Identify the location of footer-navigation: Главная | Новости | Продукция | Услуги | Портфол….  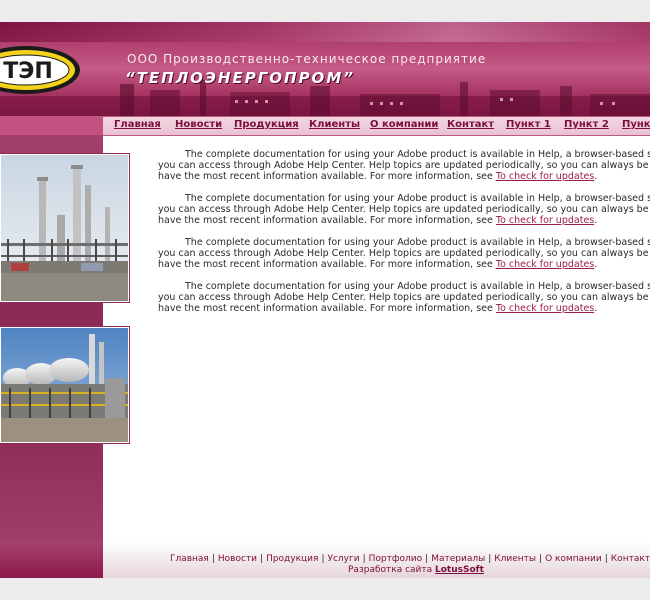
(325, 559).